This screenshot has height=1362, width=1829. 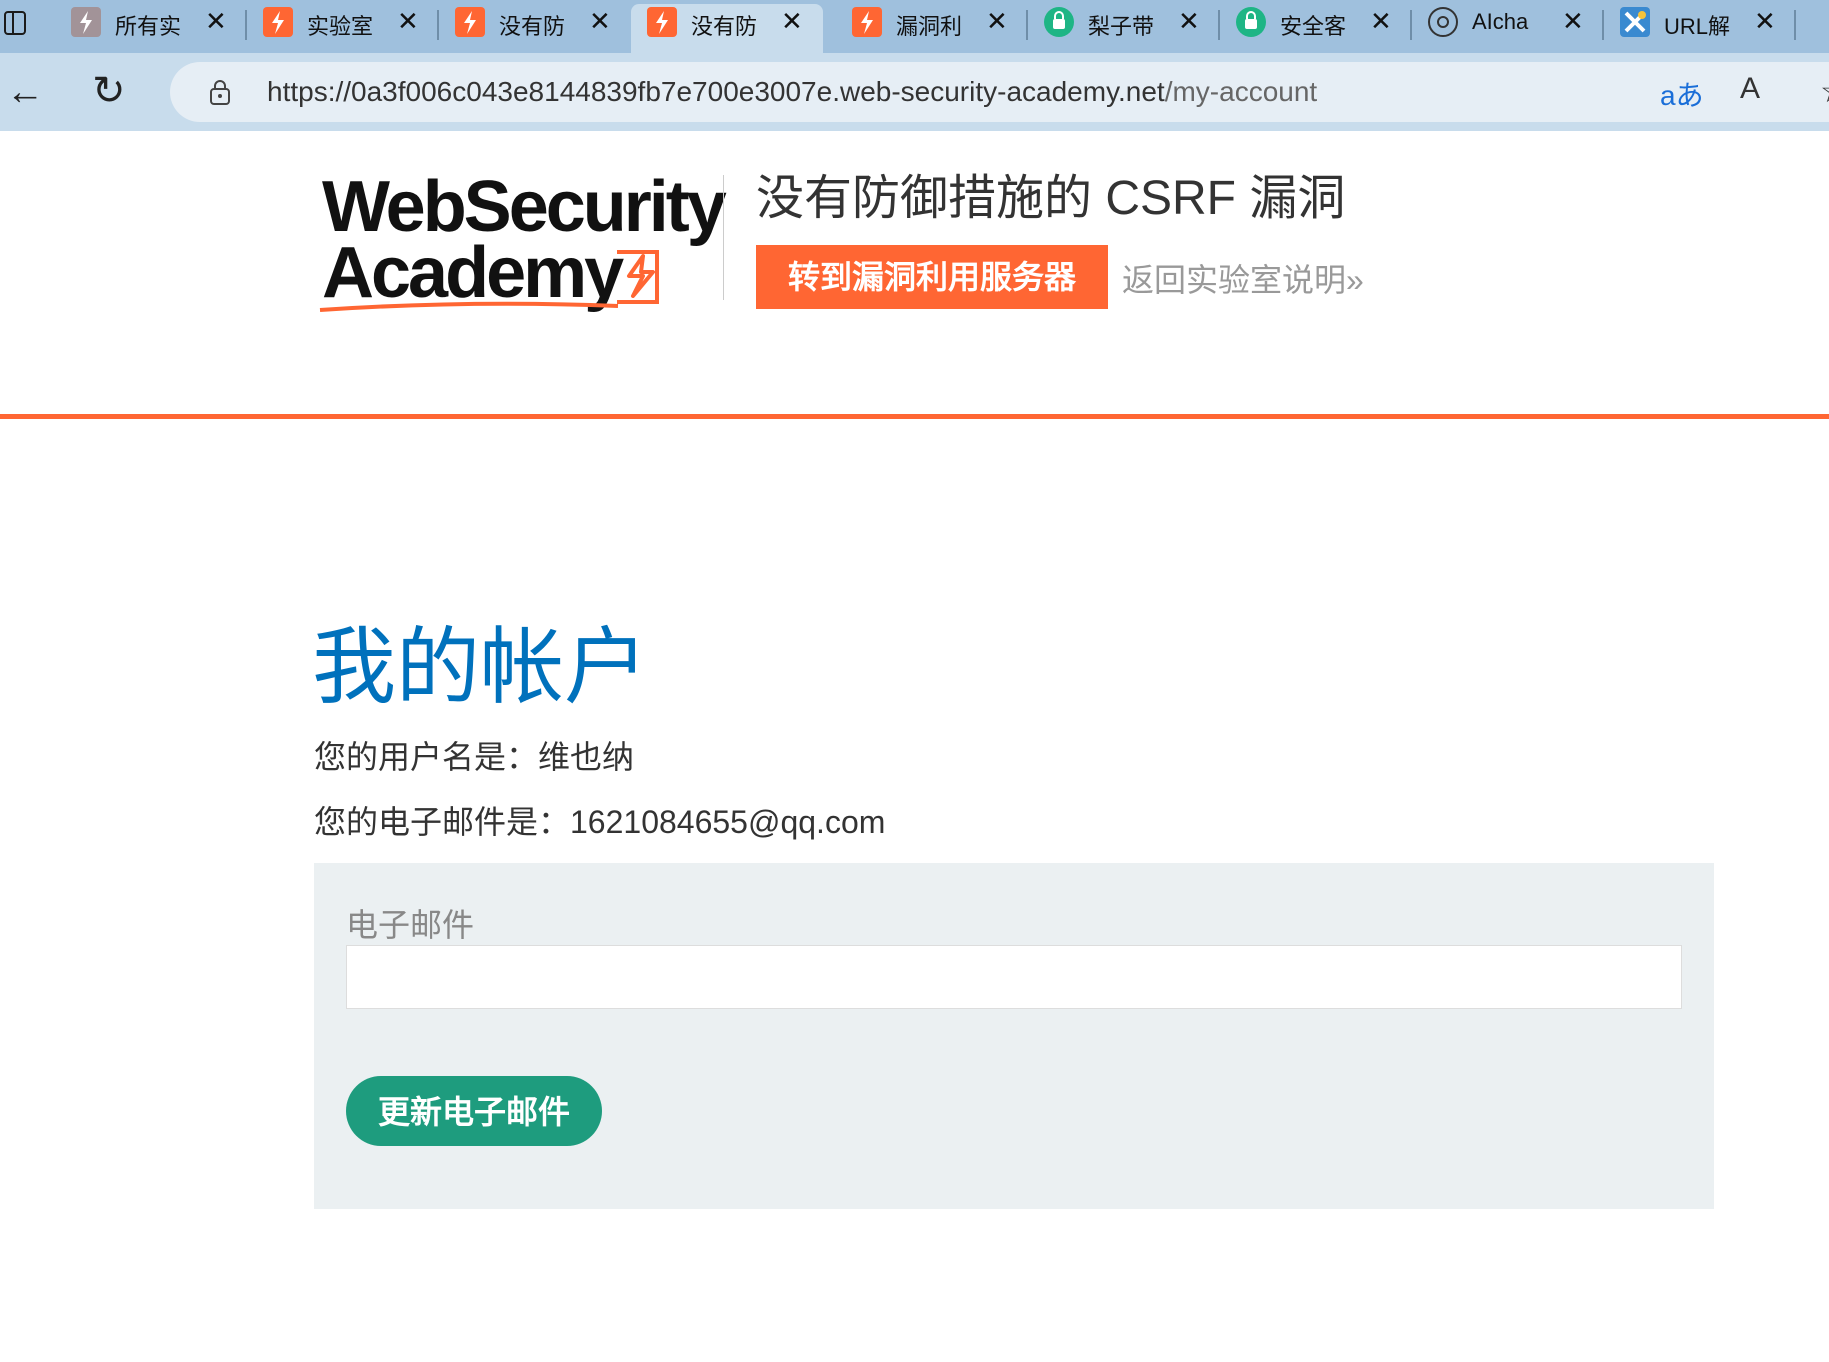 I want to click on web-security-academy-logo: WebSecurity Academy, so click(x=522, y=246).